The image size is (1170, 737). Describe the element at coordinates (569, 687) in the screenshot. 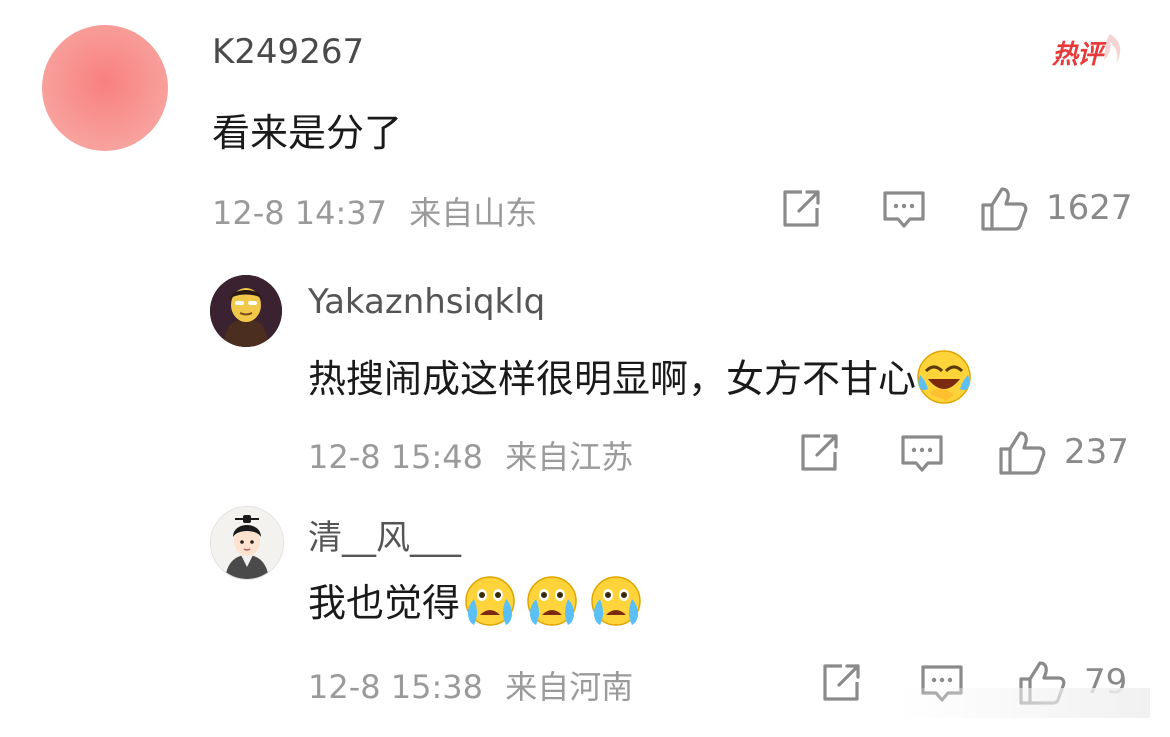

I see `reply-location: 来自河南` at that location.